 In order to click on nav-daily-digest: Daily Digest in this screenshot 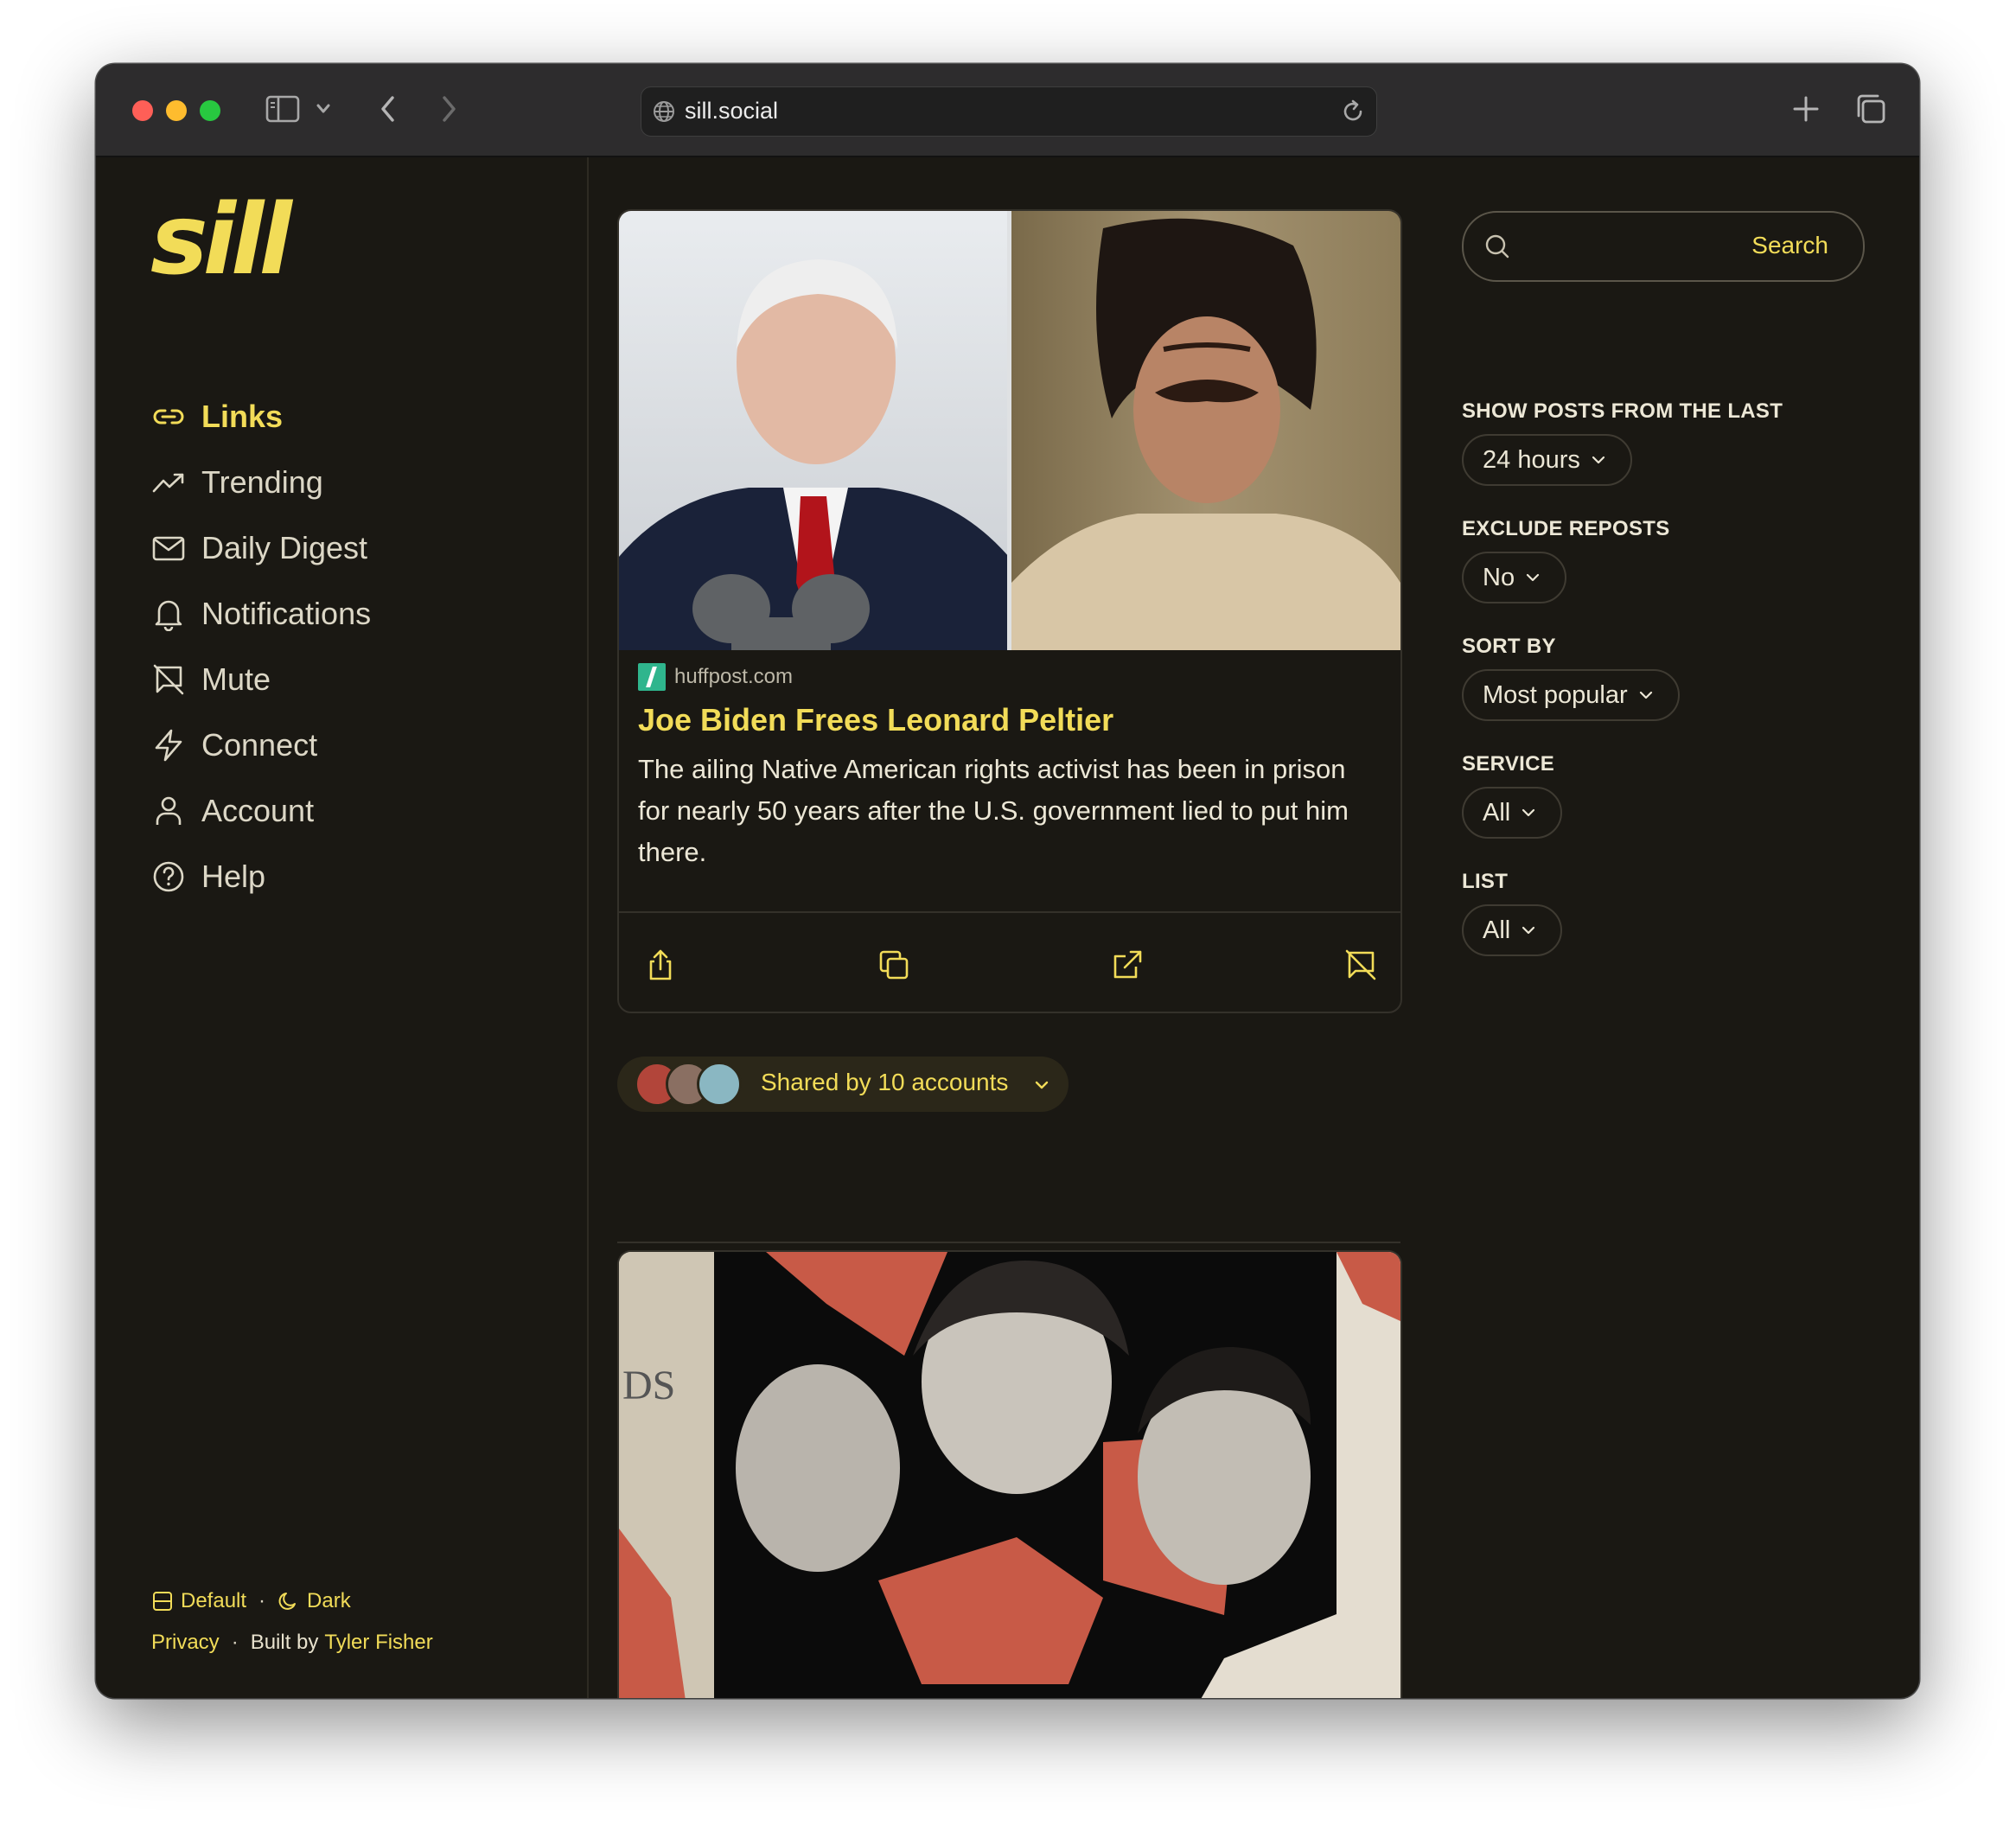, I will do `click(259, 548)`.